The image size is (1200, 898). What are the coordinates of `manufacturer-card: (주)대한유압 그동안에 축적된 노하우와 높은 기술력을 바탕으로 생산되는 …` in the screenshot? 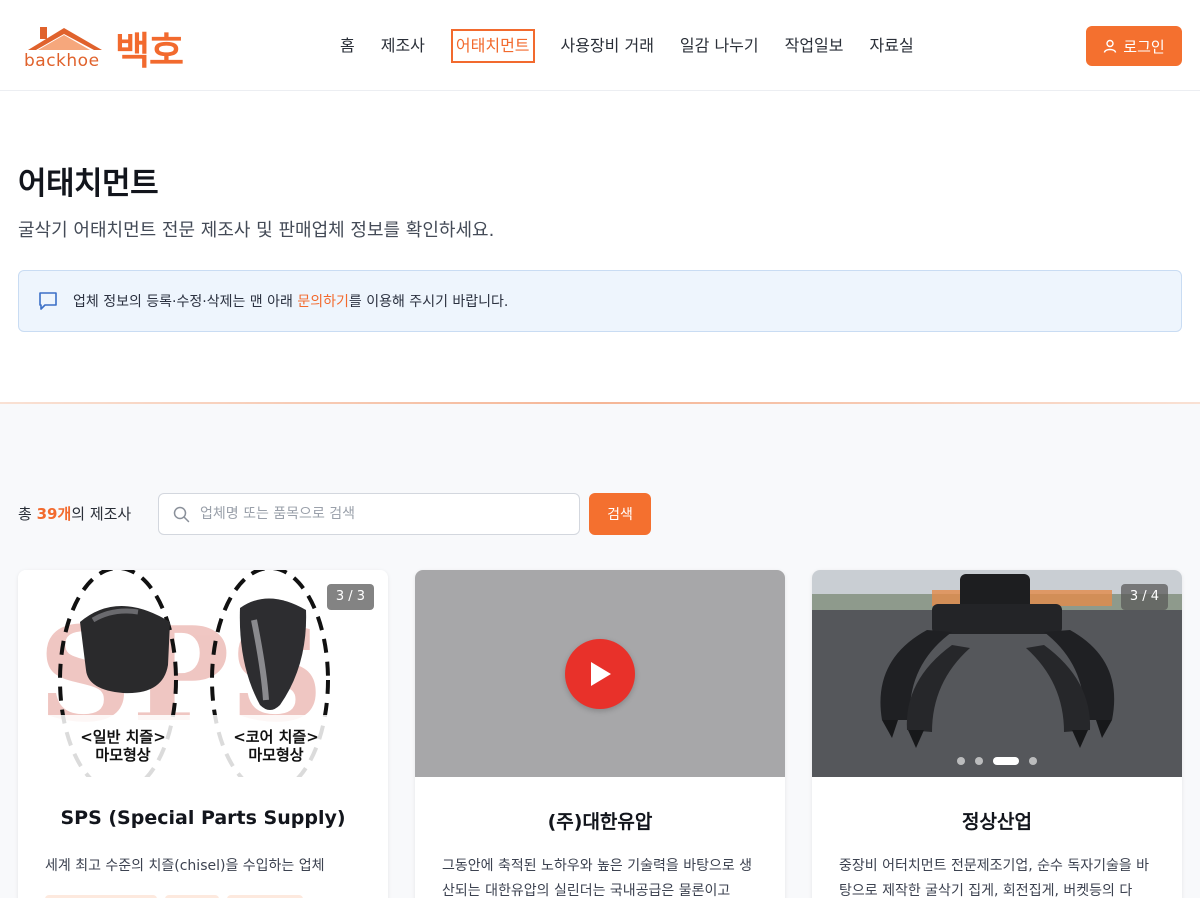 It's located at (600, 734).